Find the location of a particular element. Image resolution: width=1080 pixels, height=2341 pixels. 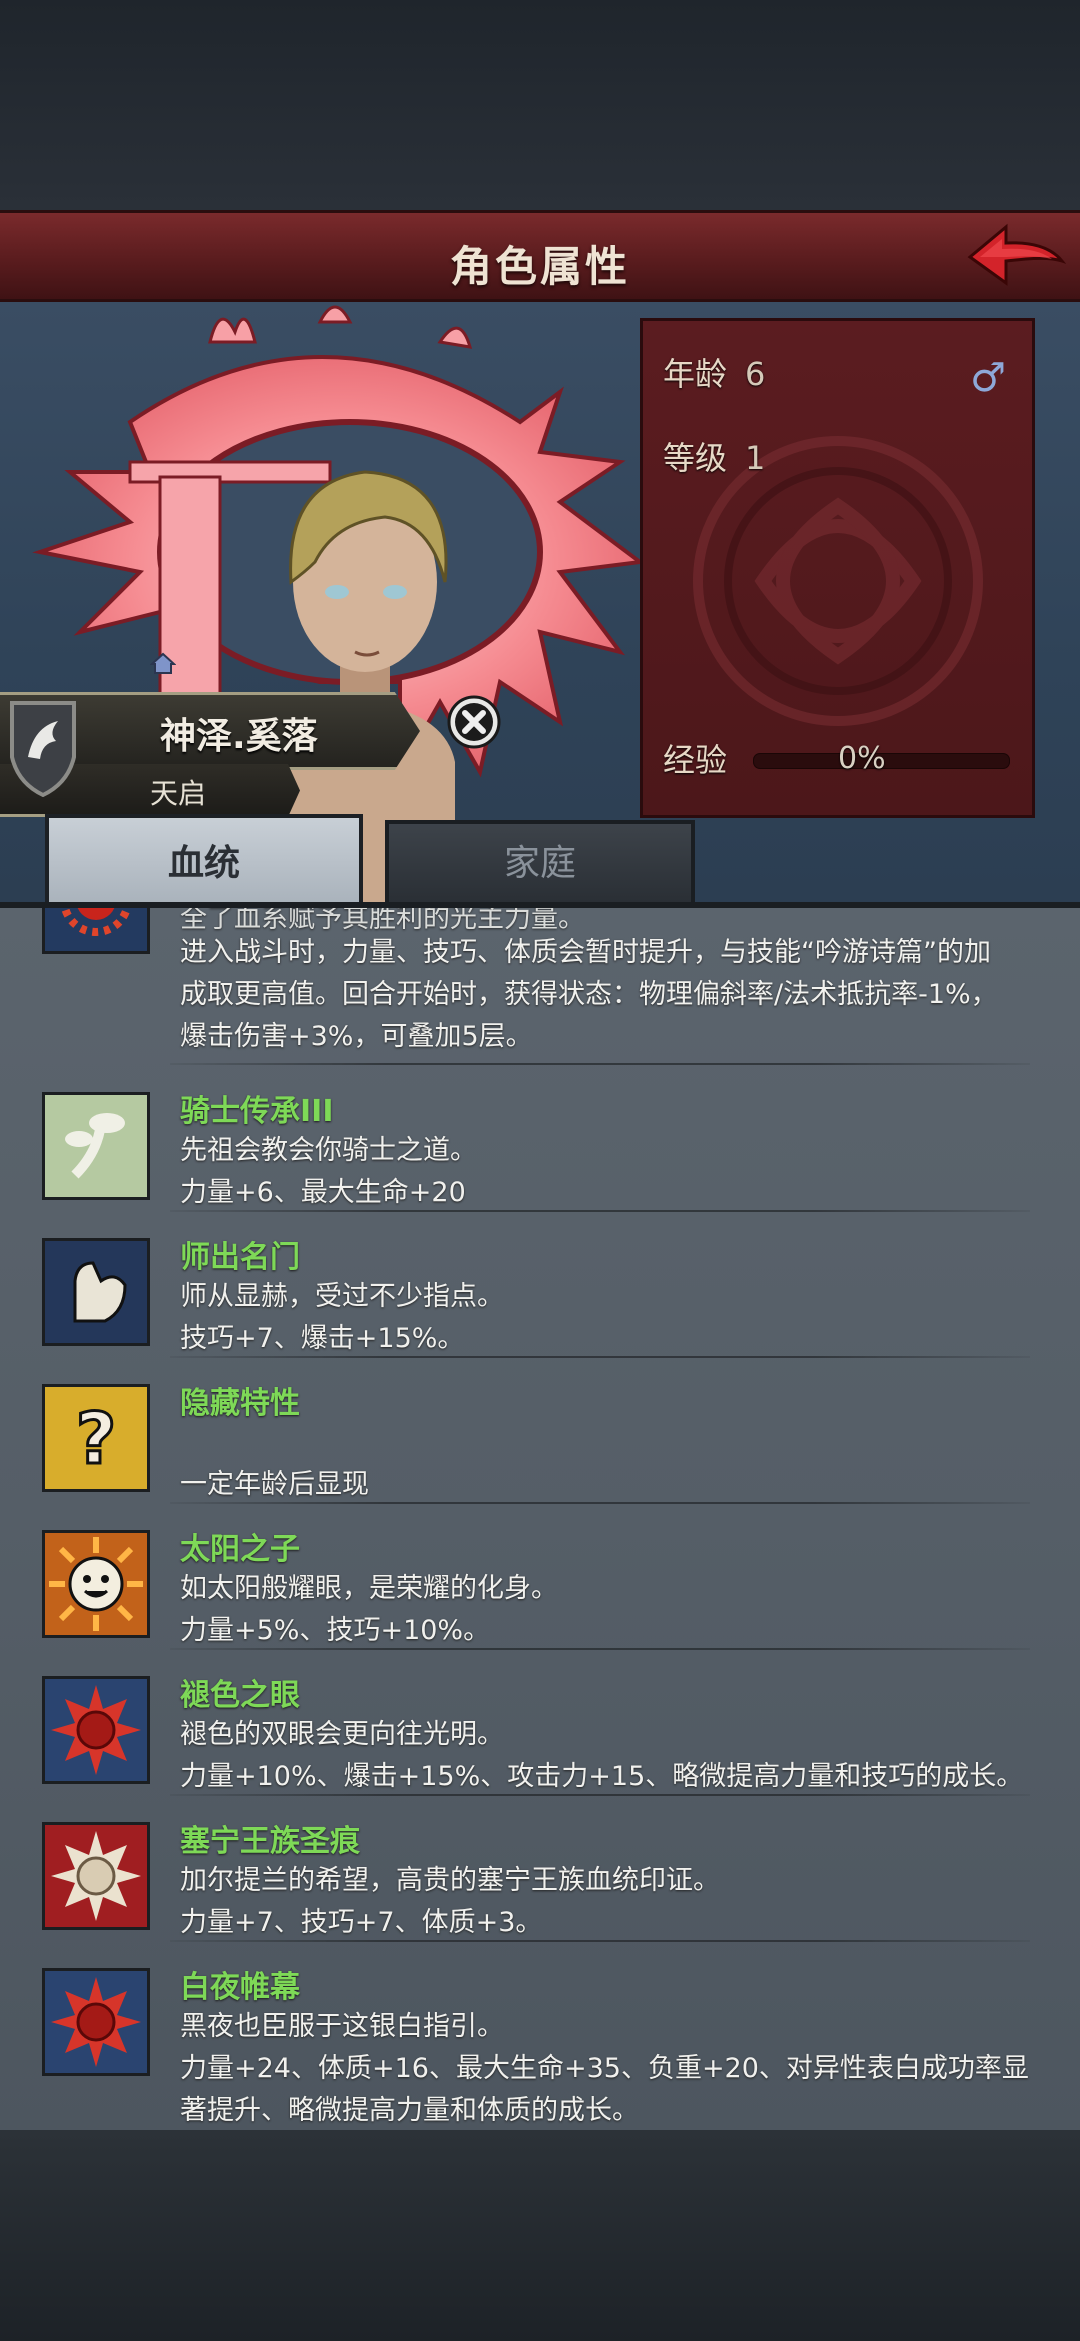

question-mark-icon: ? is located at coordinates (96, 1438).